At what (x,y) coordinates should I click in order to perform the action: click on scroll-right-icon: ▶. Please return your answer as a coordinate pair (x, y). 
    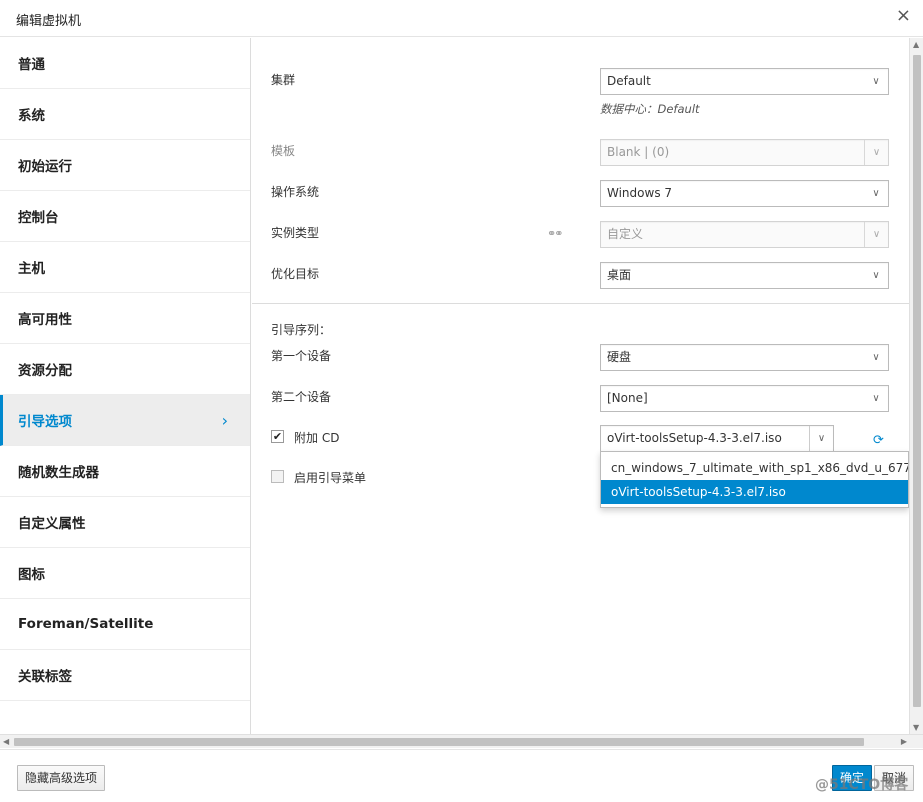
    Looking at the image, I should click on (904, 741).